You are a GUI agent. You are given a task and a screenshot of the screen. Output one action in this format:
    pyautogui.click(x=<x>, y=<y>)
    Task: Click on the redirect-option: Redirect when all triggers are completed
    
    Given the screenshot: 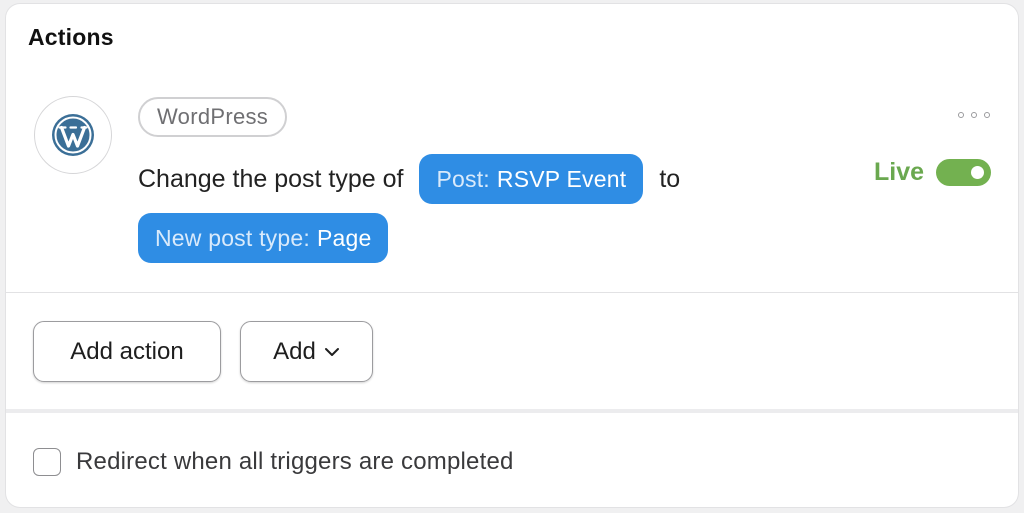 What is the action you would take?
    pyautogui.click(x=273, y=462)
    